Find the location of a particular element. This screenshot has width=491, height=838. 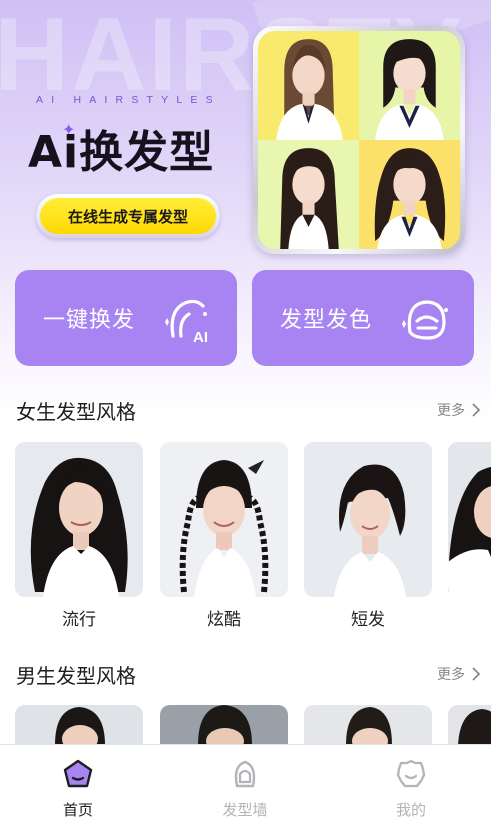

tab-hair-wall: 发型墙 is located at coordinates (245, 791).